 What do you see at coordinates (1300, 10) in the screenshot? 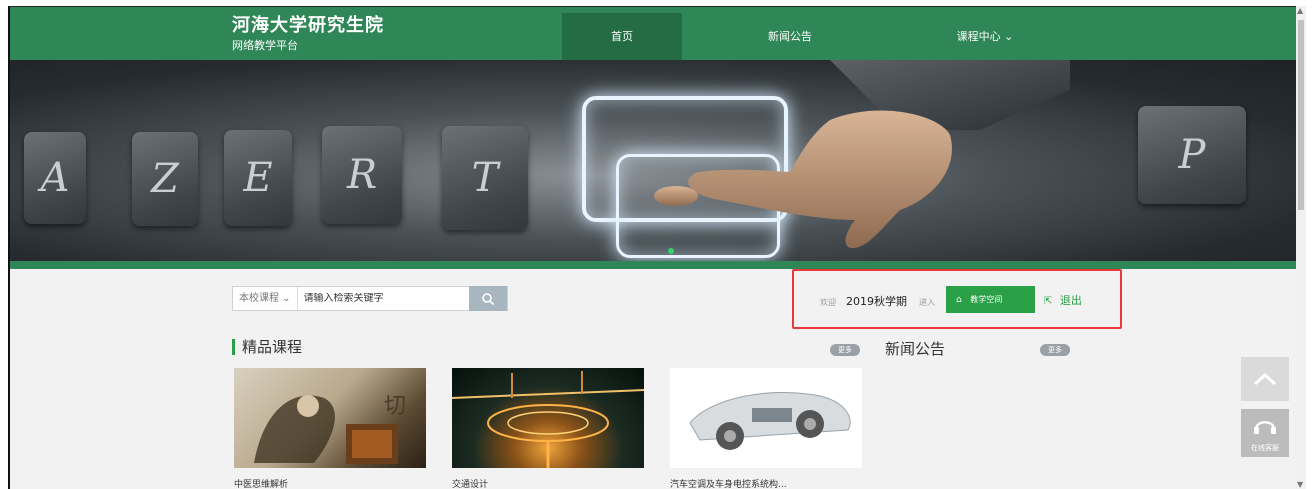
I see `scroll-up-icon: ▲` at bounding box center [1300, 10].